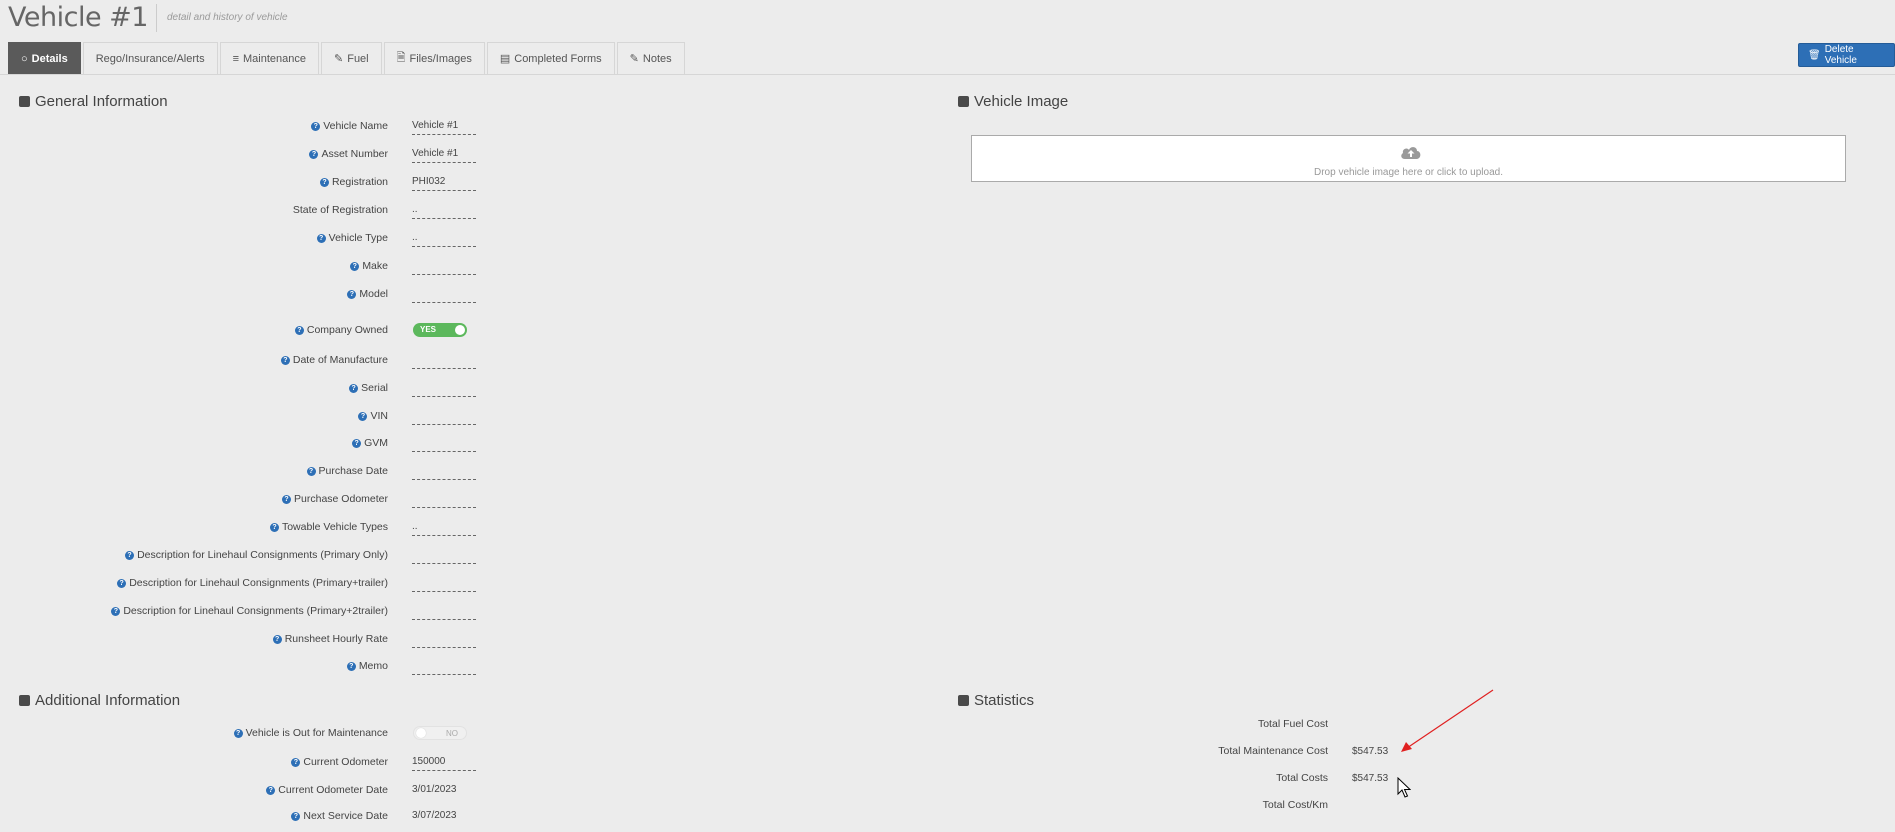 The image size is (1895, 832). I want to click on section-square-icon, so click(24, 700).